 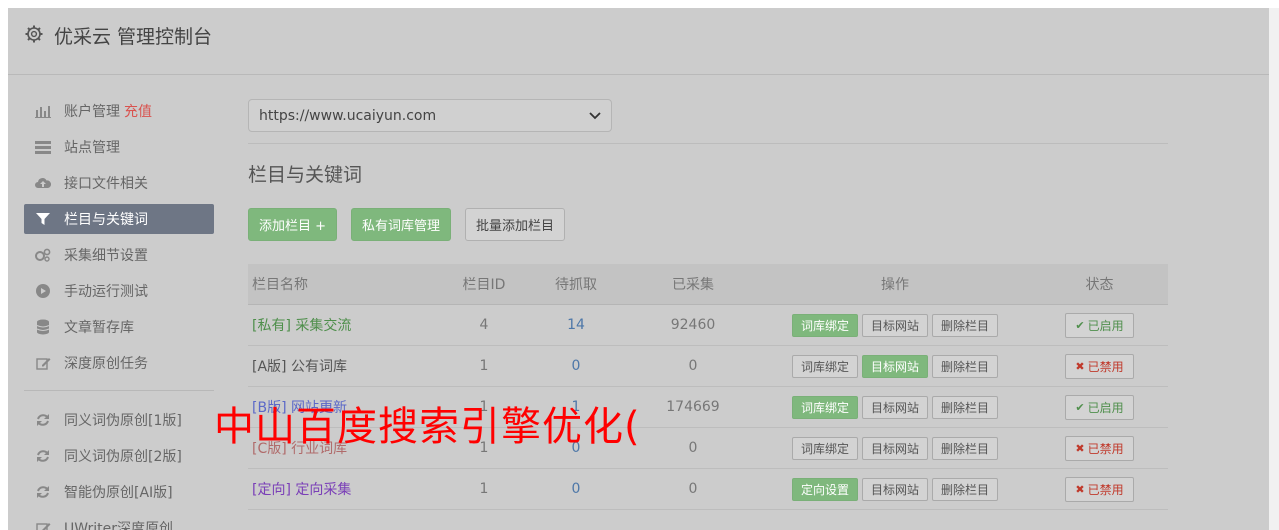 I want to click on sidebar-item-interface: 接口文件相关, so click(x=119, y=183).